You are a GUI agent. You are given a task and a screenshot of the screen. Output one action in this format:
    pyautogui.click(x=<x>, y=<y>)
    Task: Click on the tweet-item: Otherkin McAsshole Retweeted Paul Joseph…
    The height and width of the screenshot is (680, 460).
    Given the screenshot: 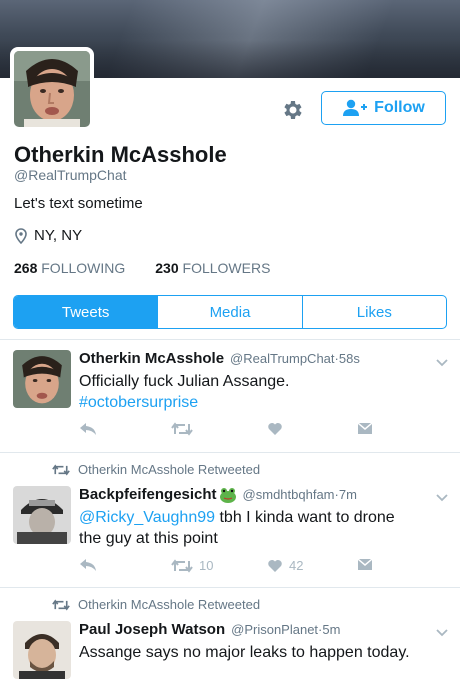 What is the action you would take?
    pyautogui.click(x=230, y=634)
    